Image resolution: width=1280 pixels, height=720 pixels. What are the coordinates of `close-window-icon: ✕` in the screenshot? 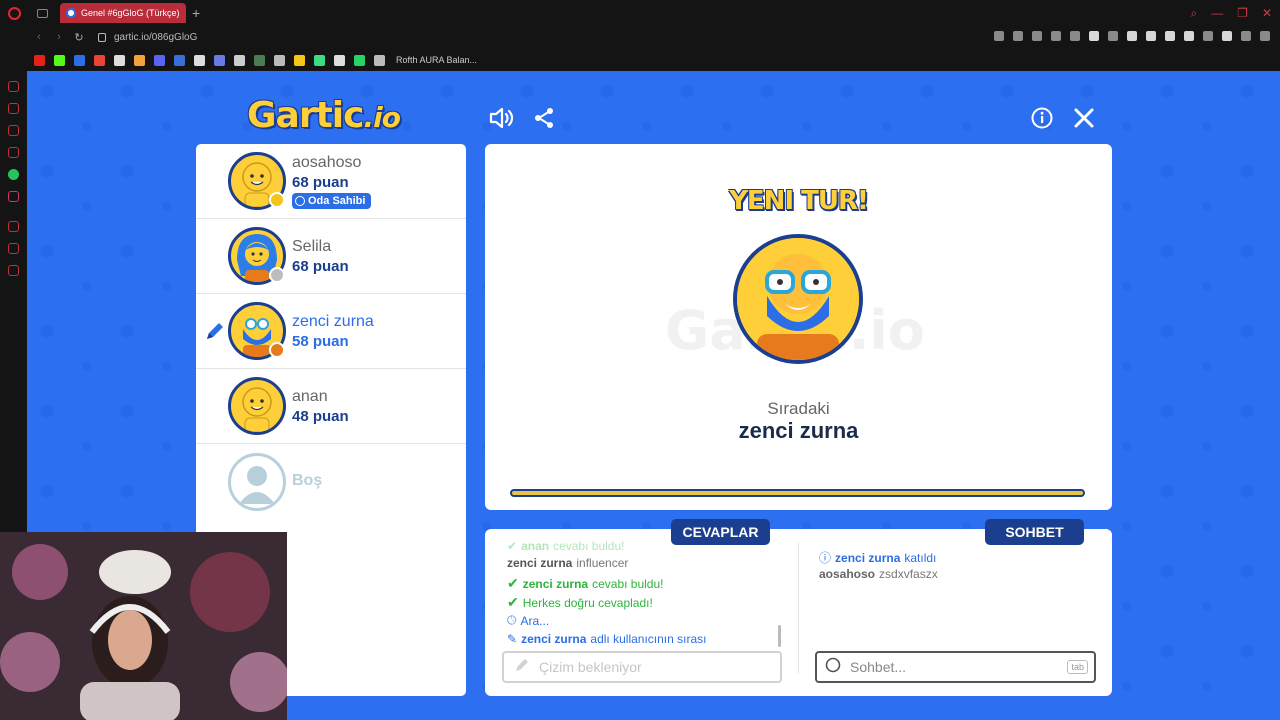 It's located at (1267, 13).